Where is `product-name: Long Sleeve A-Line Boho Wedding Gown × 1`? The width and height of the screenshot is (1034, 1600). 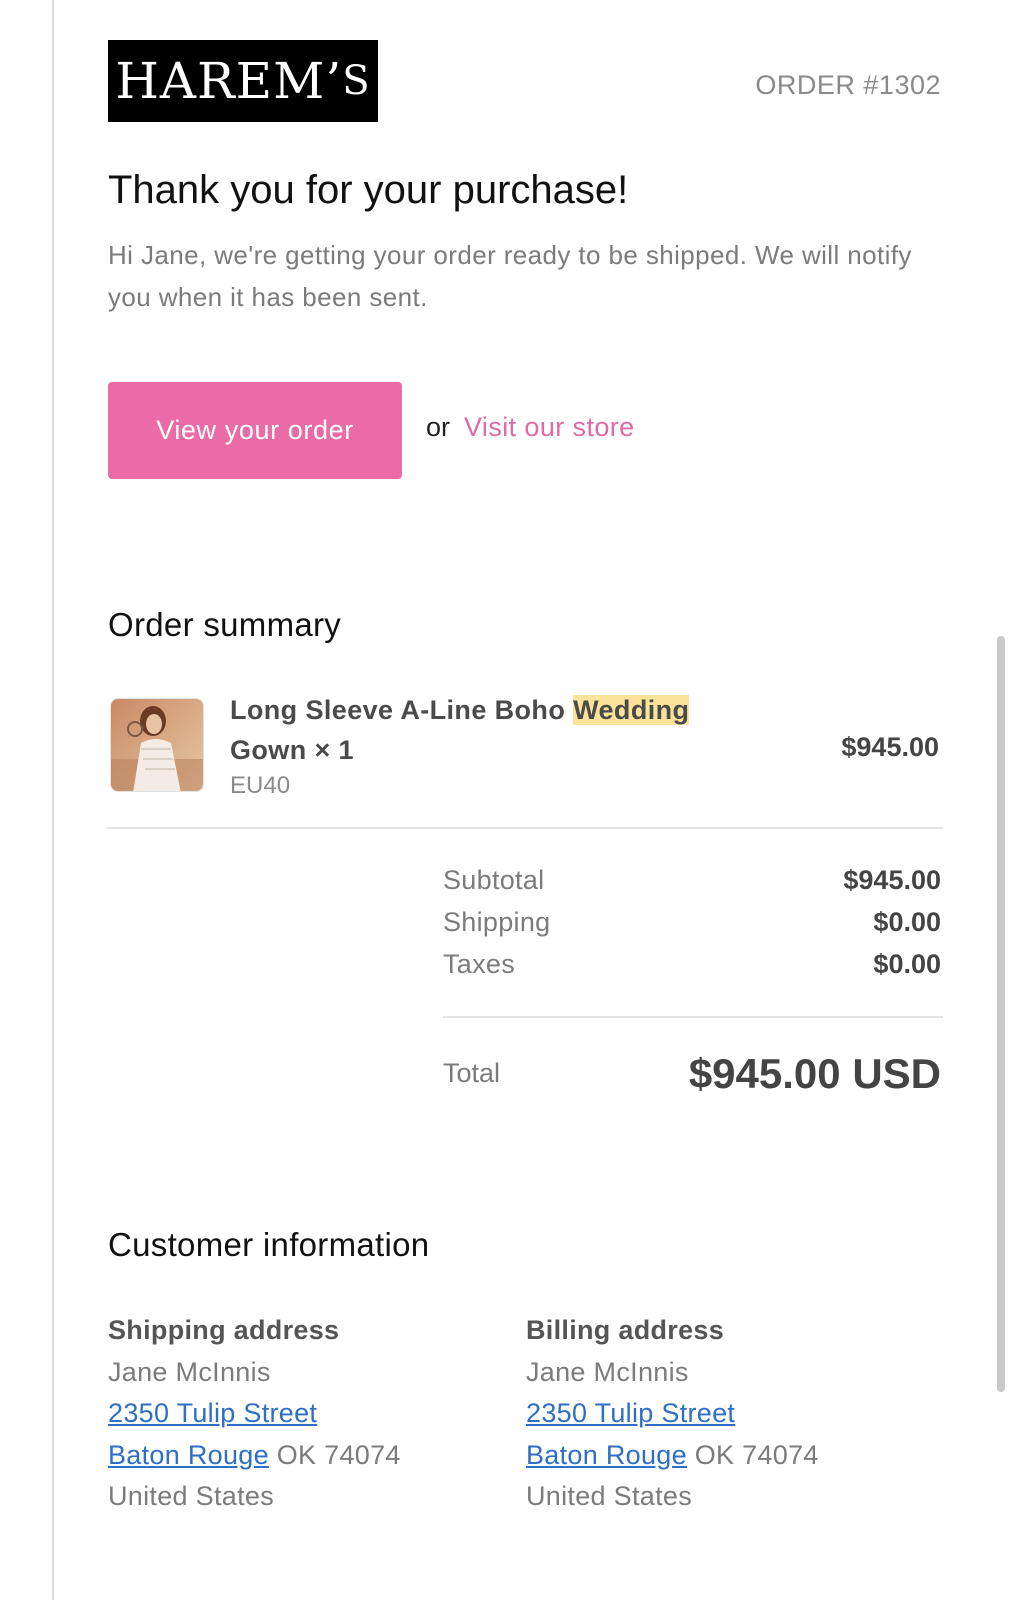
product-name: Long Sleeve A-Line Boho Wedding Gown × 1 is located at coordinates (490, 730).